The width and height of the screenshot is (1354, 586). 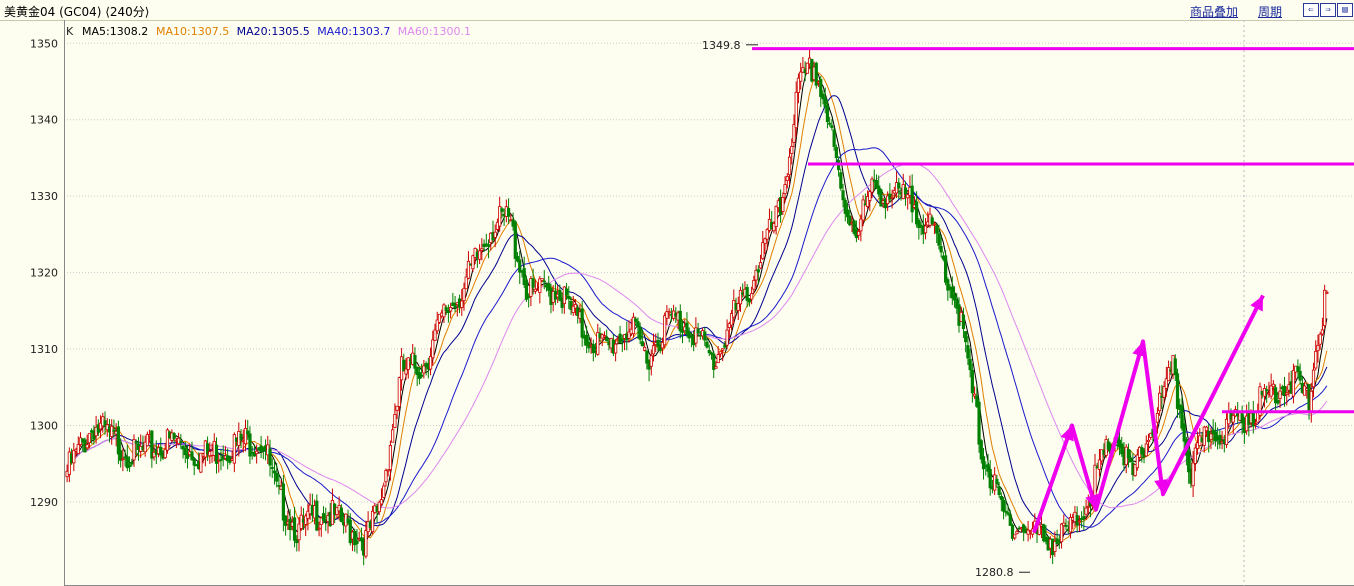 I want to click on y-tick-label: 1330, so click(x=44, y=196).